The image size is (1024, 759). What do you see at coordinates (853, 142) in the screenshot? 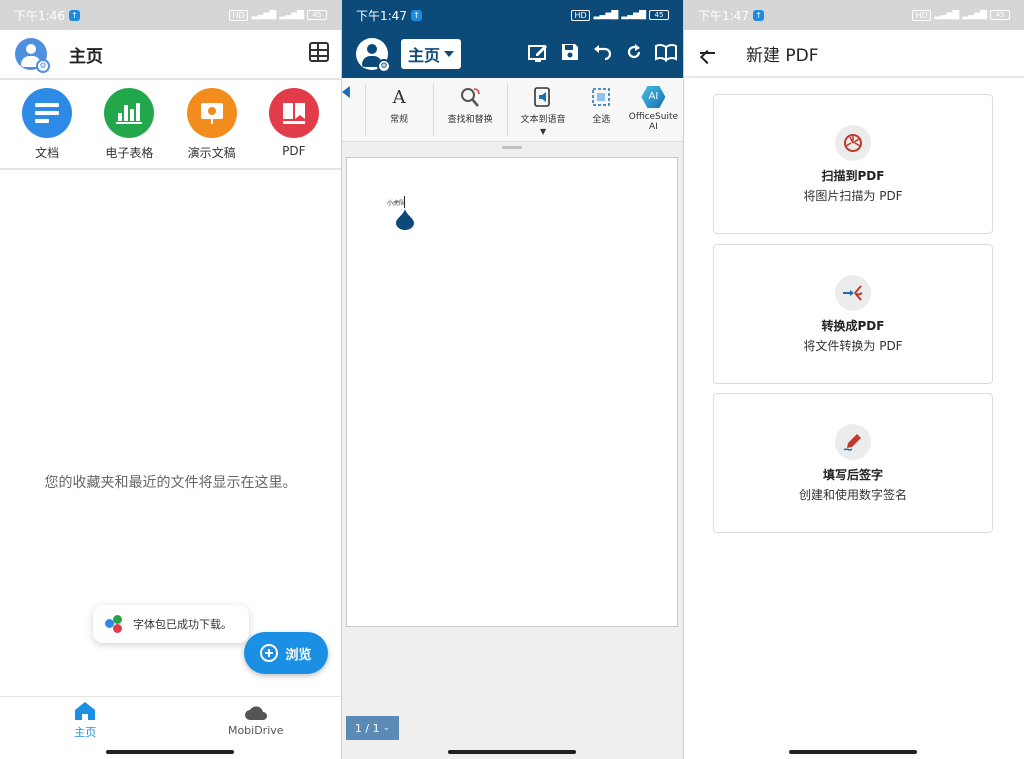
I see `scan-icon` at bounding box center [853, 142].